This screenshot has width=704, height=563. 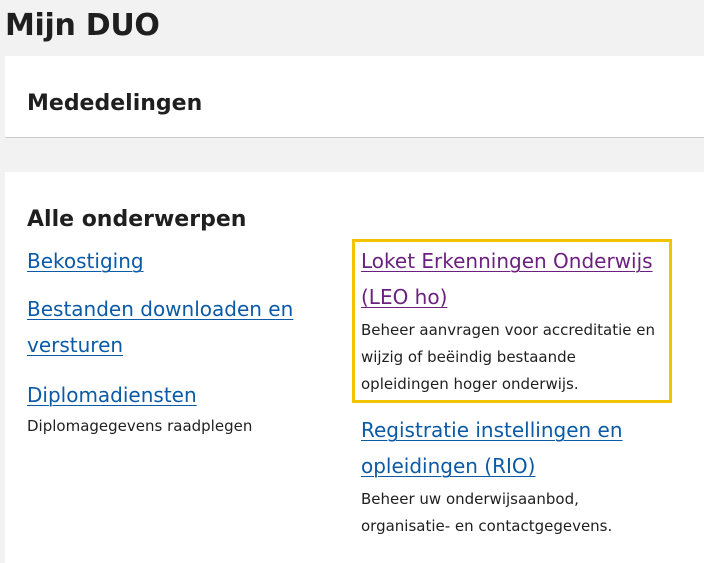 I want to click on topic-desc-diplomadiensten: Diplomagegevens raadplegen, so click(x=140, y=426).